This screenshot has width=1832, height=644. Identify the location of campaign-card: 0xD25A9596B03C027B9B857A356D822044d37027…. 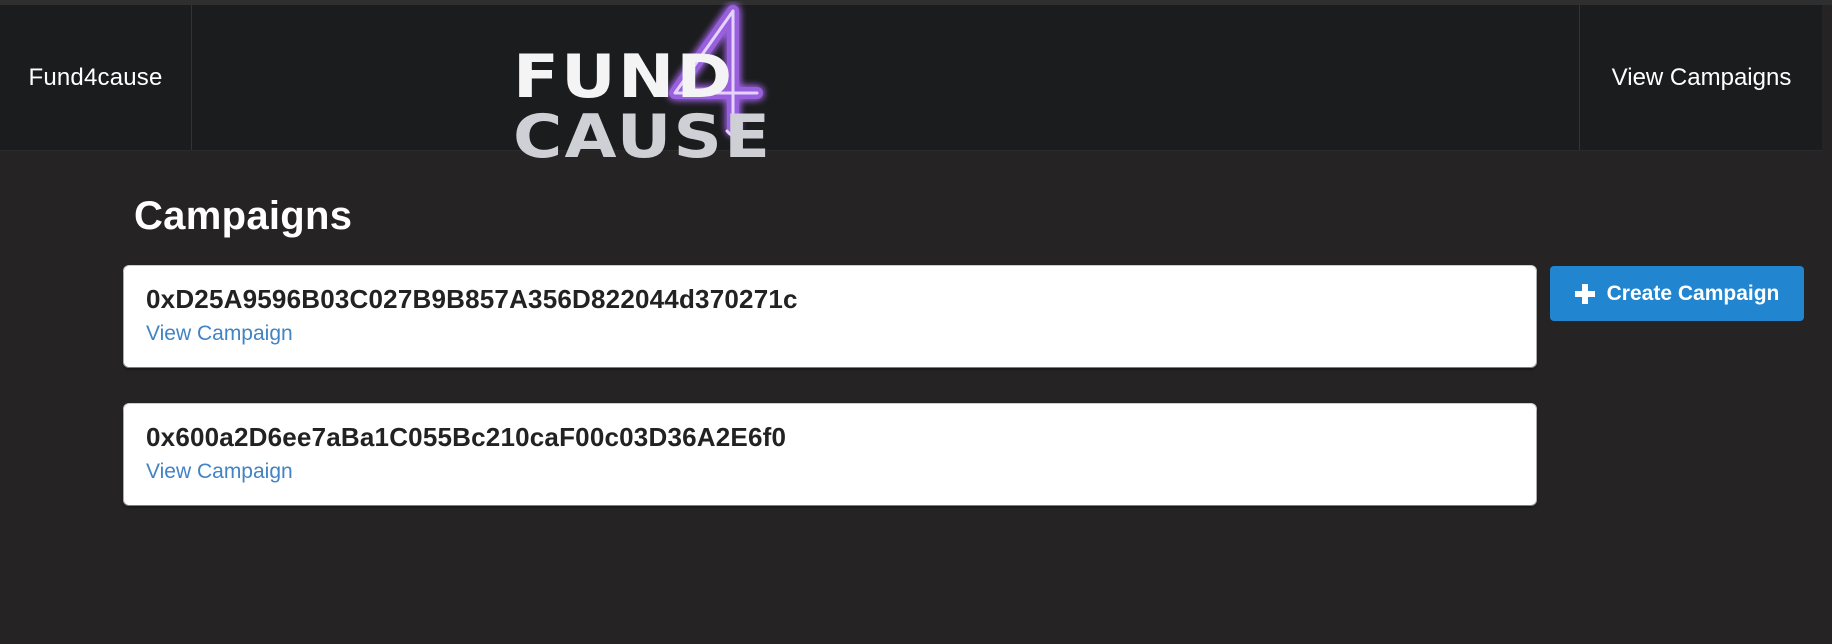
(830, 316).